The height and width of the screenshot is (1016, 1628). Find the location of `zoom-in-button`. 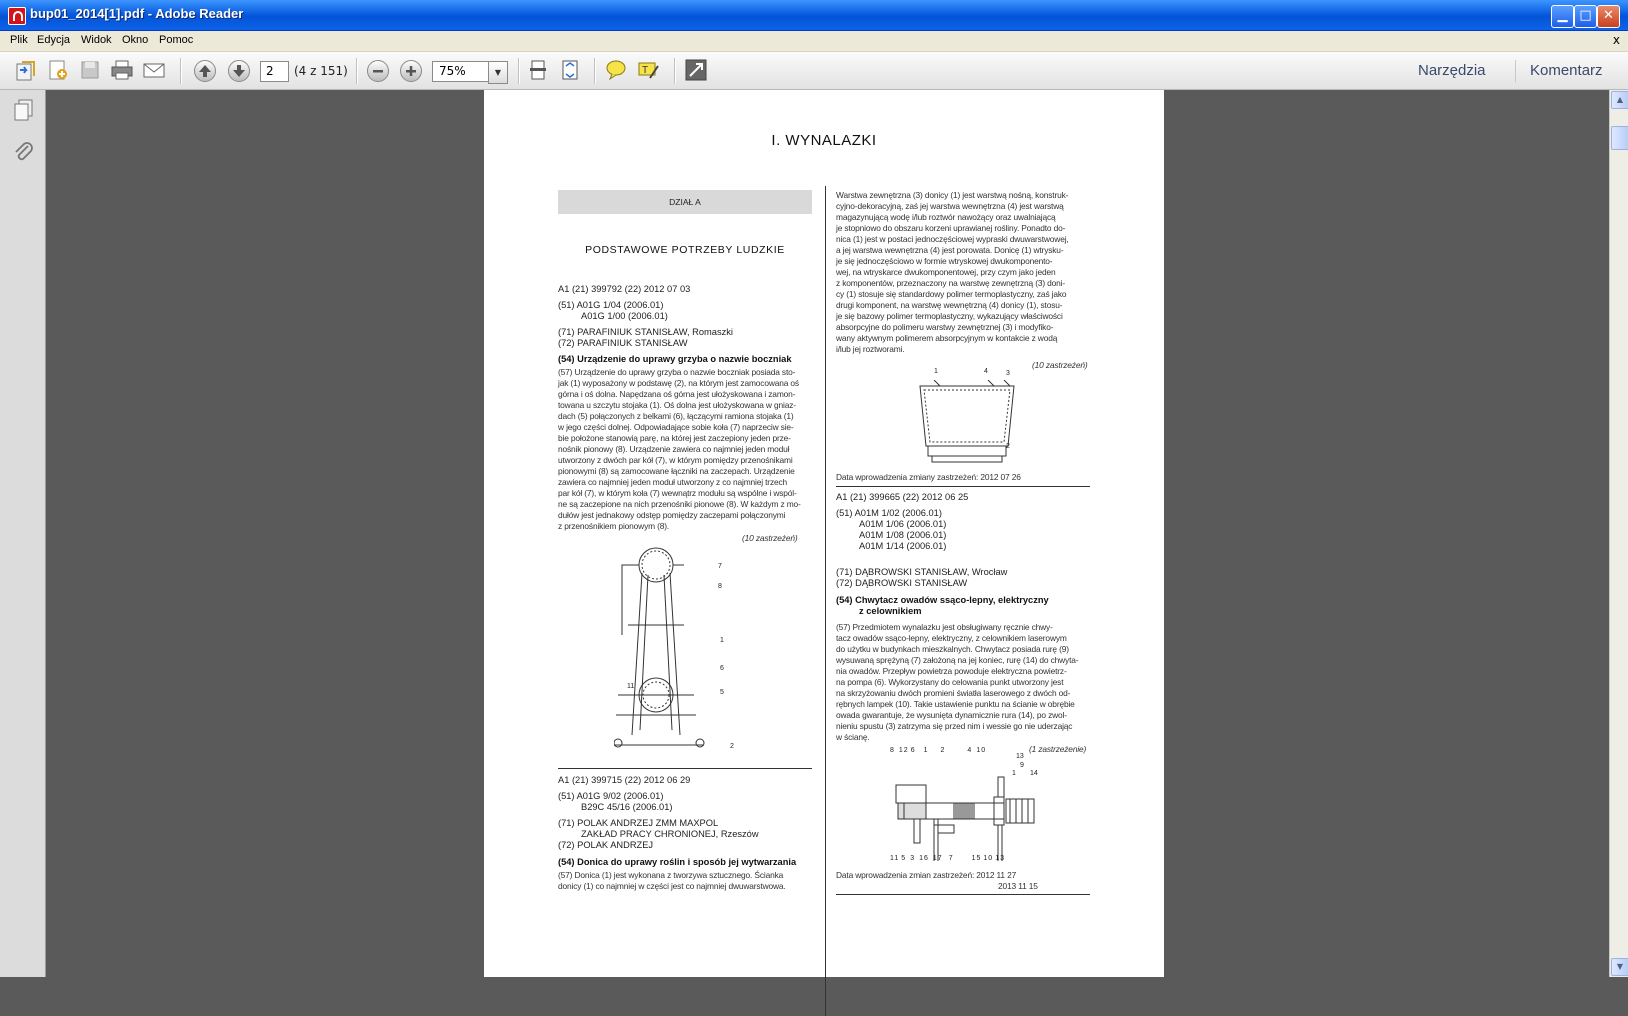

zoom-in-button is located at coordinates (411, 71).